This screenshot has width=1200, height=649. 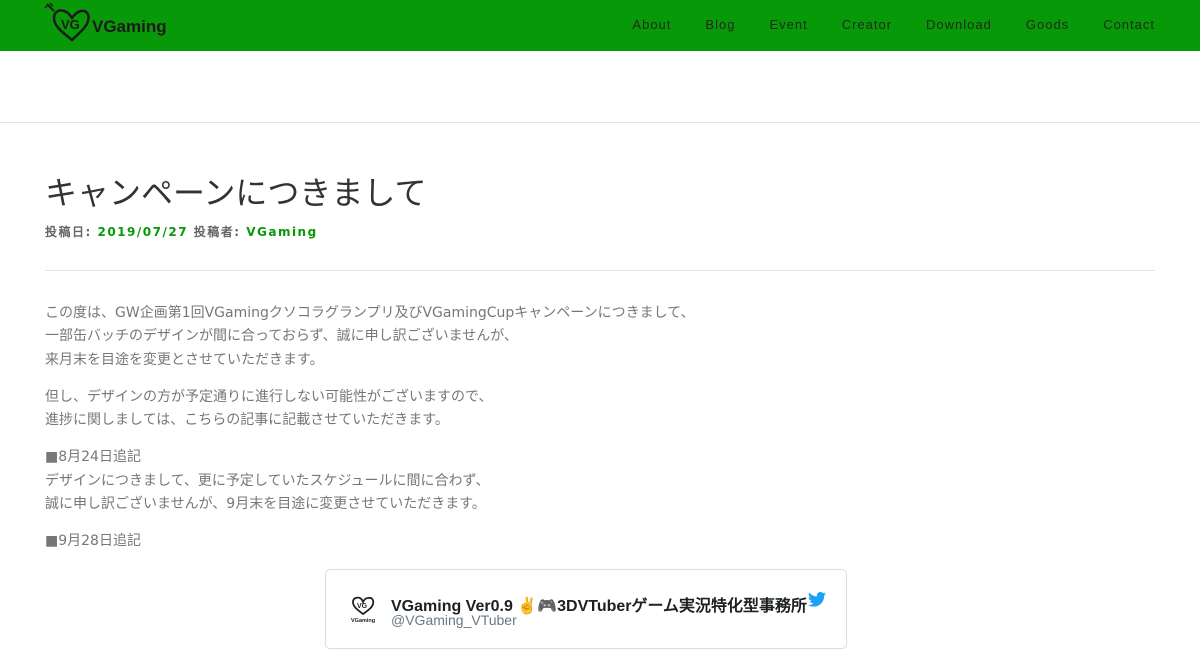 I want to click on text-line: 進捗に関しましては、こちらの記事に記載させていただきます。, so click(x=247, y=420).